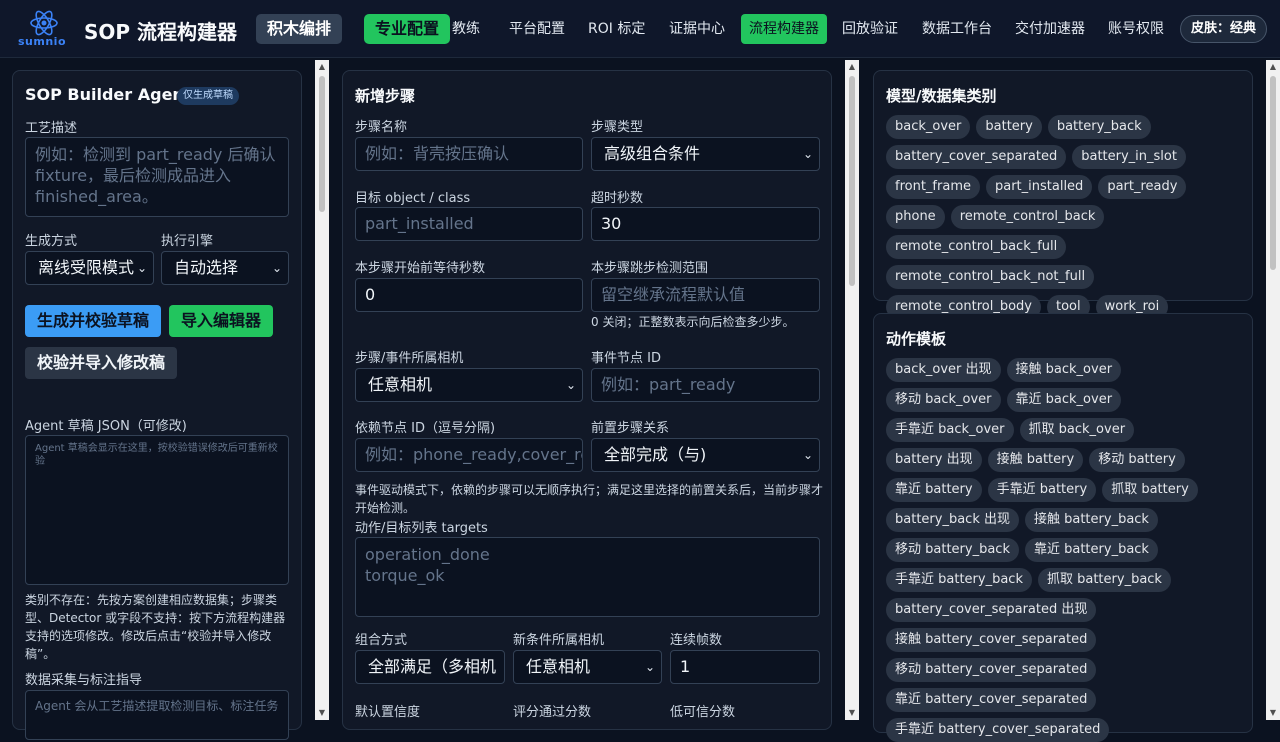 This screenshot has height=742, width=1280. Describe the element at coordinates (870, 29) in the screenshot. I see `nav-replay-verify: 回放验证` at that location.